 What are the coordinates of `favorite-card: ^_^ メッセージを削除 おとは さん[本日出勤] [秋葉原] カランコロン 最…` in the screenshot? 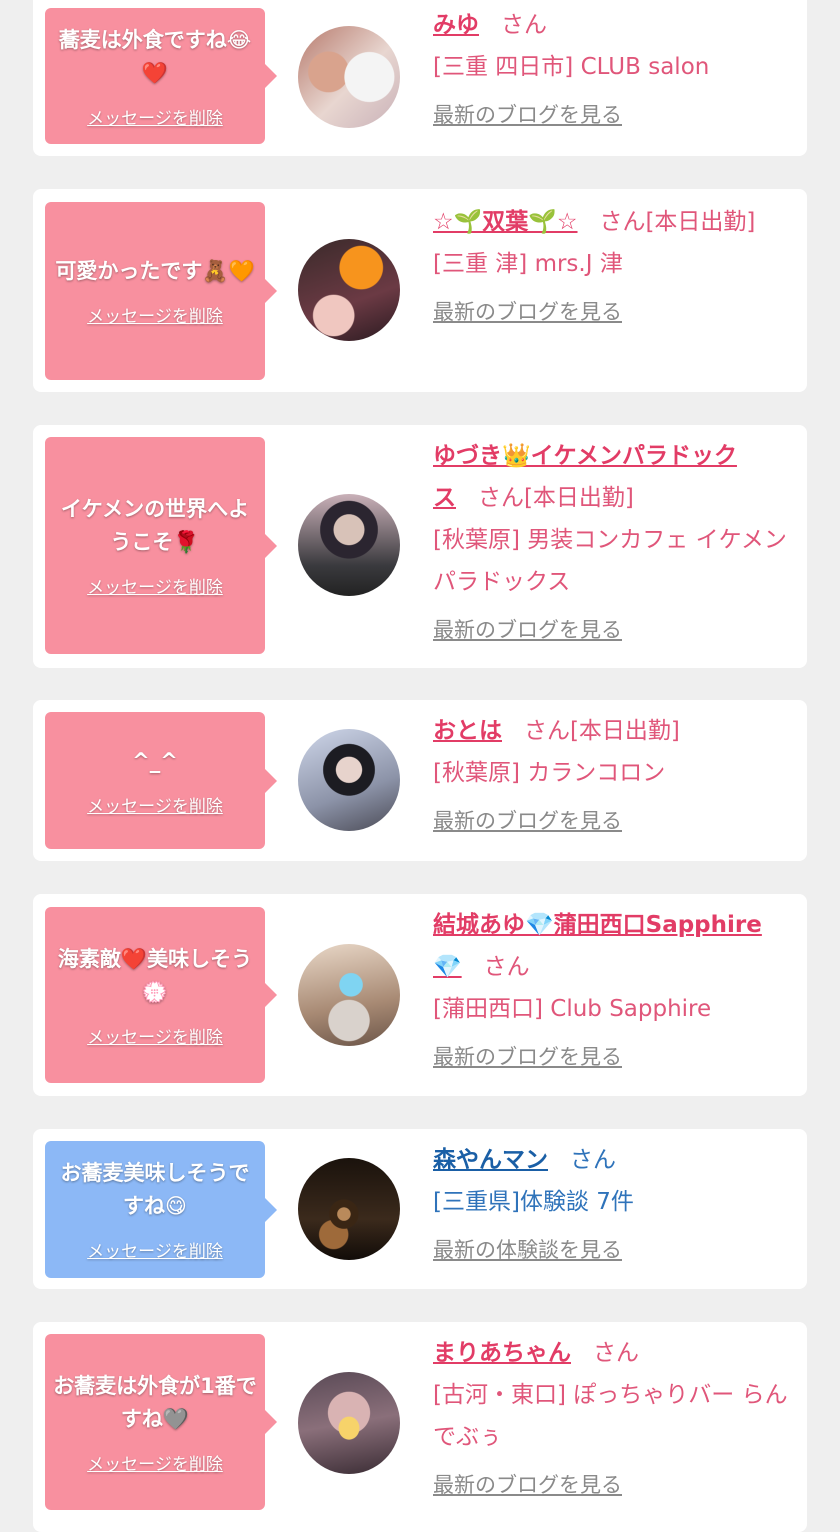 It's located at (420, 780).